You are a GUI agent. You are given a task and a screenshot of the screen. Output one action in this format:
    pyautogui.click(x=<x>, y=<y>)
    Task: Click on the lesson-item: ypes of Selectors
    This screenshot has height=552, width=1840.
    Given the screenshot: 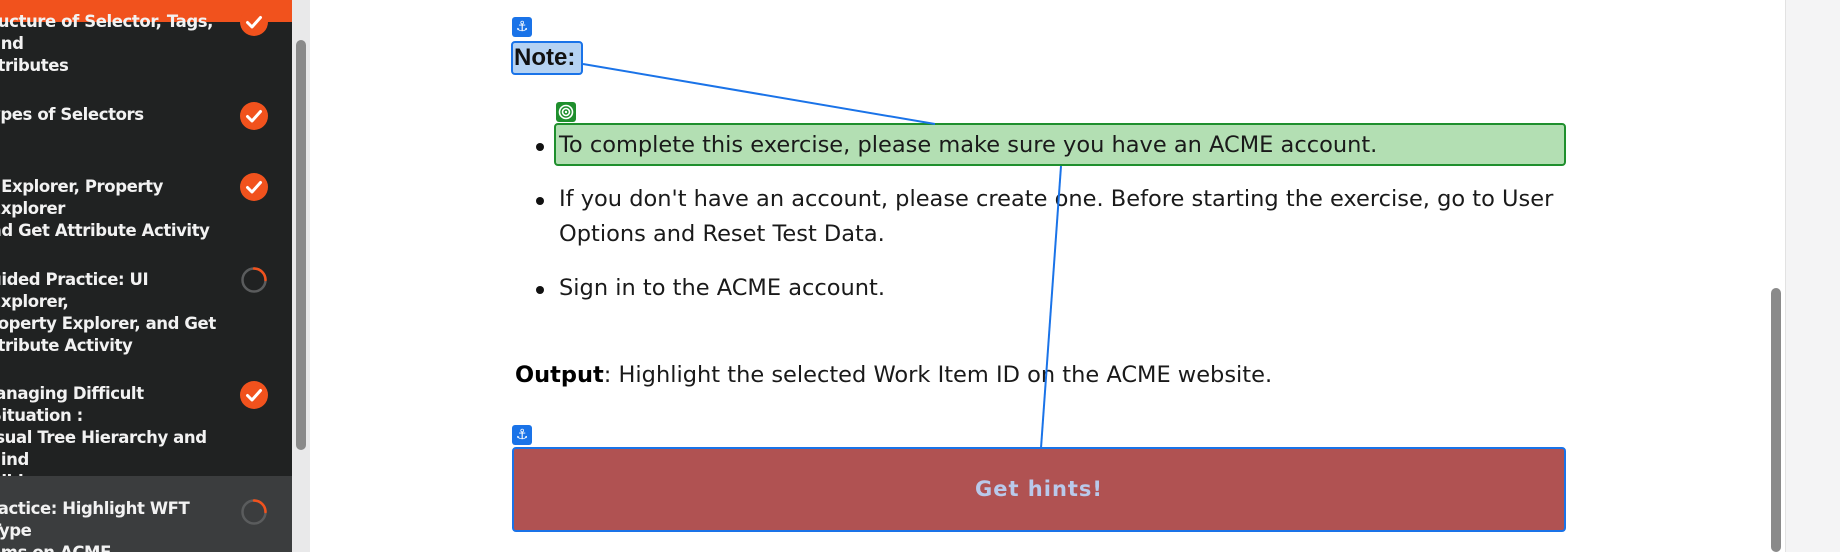 What is the action you would take?
    pyautogui.click(x=146, y=115)
    